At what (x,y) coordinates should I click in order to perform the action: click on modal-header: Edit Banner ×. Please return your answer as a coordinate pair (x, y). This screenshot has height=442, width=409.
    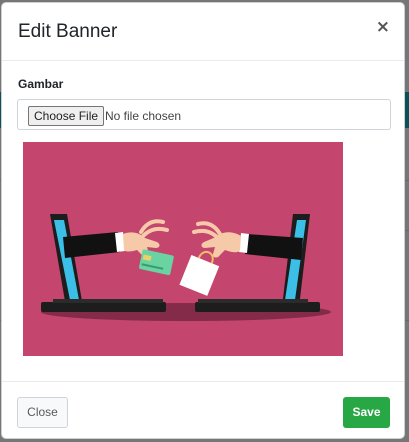
    Looking at the image, I should click on (203, 32).